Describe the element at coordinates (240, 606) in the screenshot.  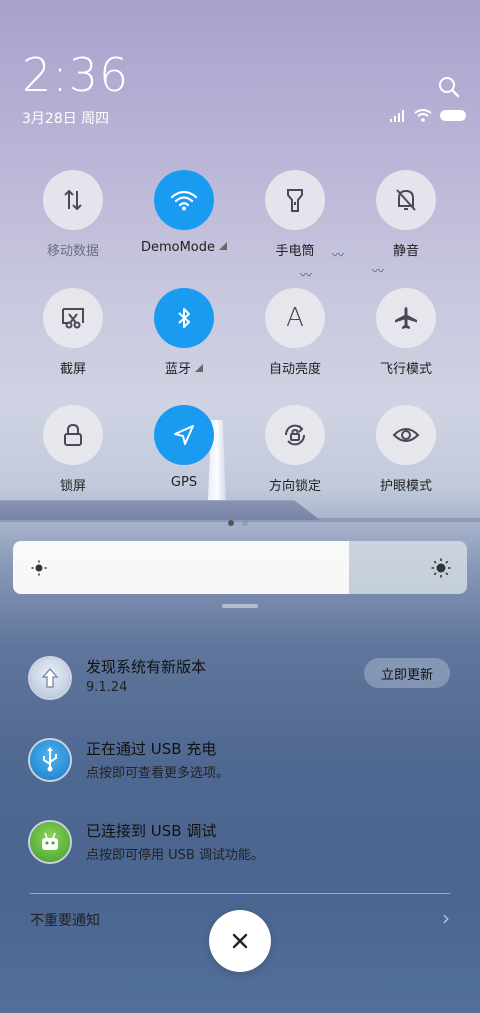
I see `drag-handle` at that location.